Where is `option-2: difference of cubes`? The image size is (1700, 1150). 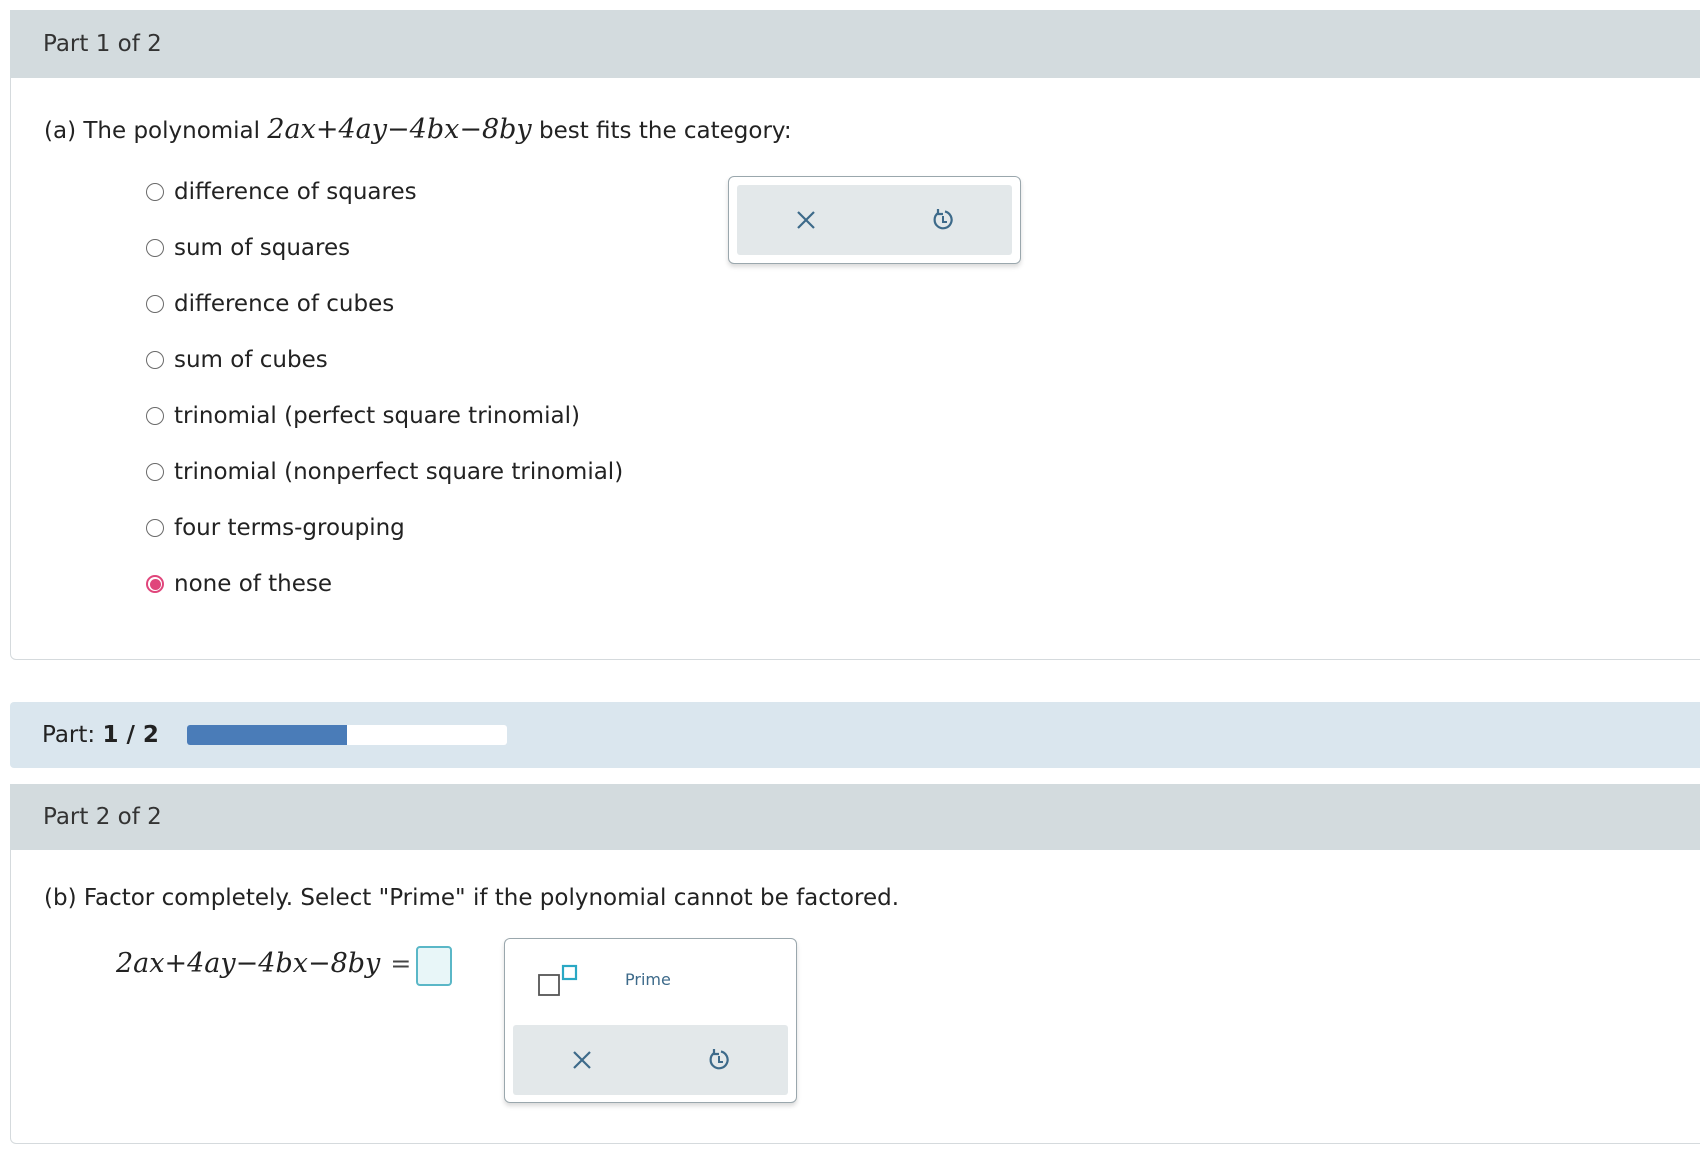
option-2: difference of cubes is located at coordinates (270, 304).